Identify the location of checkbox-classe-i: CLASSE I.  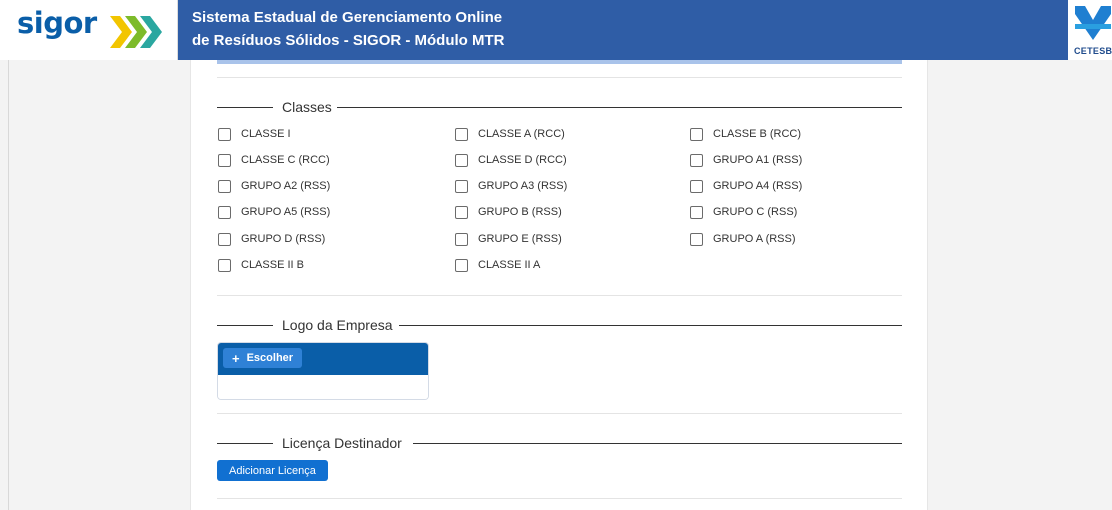
(254, 134).